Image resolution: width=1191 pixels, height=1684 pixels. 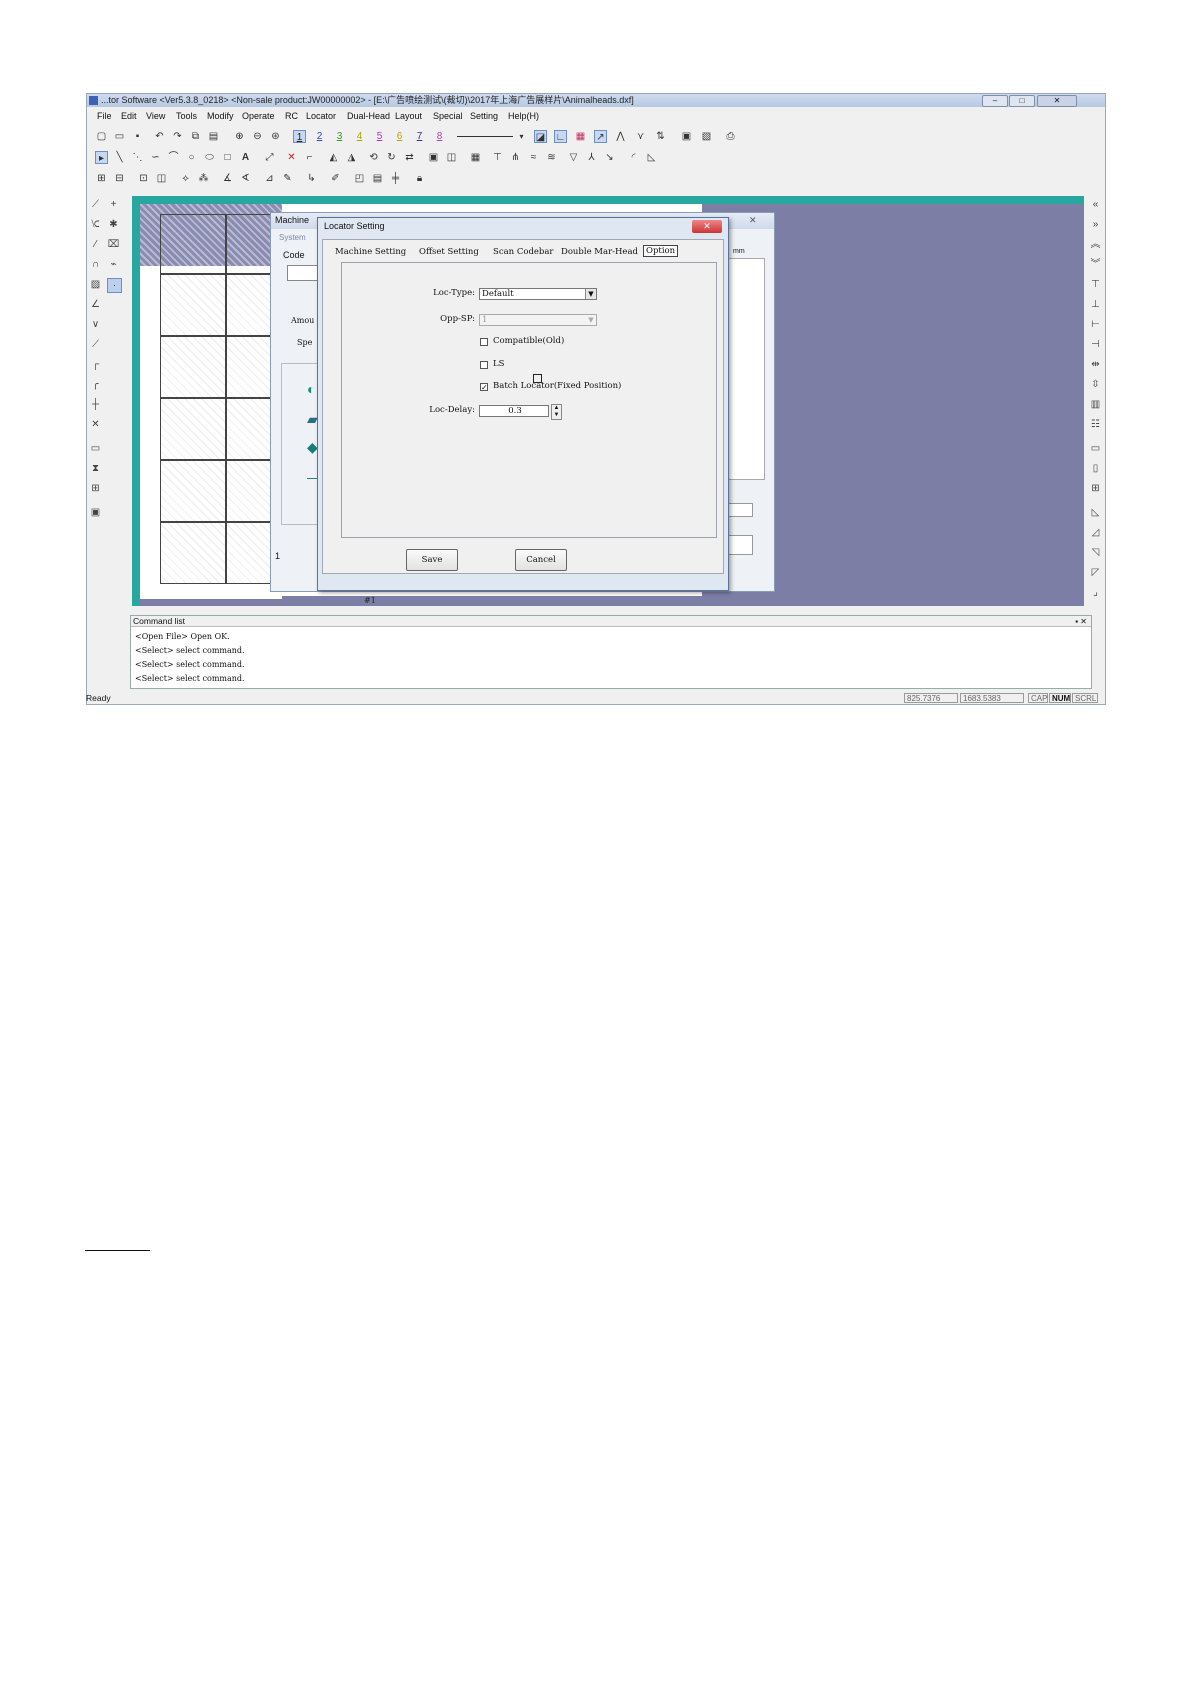 What do you see at coordinates (409, 157) in the screenshot?
I see `flip-icon: ⇄` at bounding box center [409, 157].